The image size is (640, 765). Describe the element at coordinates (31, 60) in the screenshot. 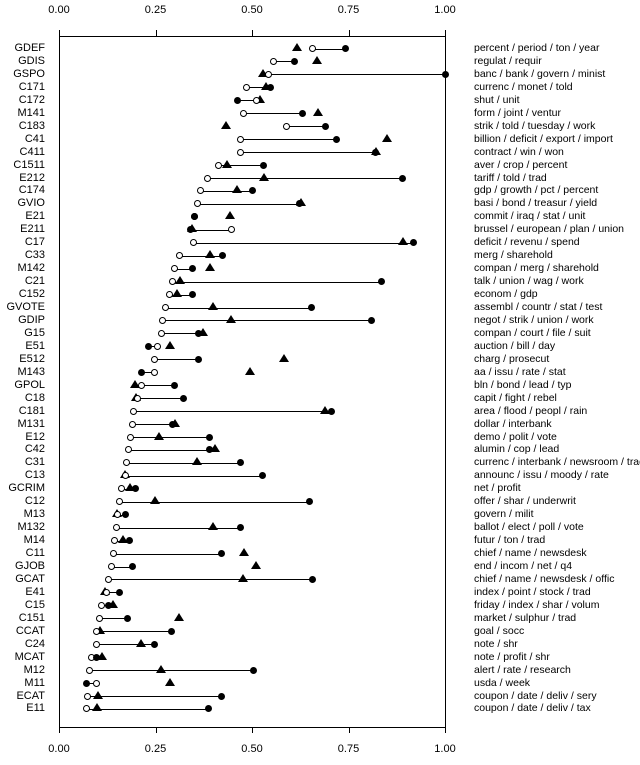

I see `category-label: GDIS` at that location.